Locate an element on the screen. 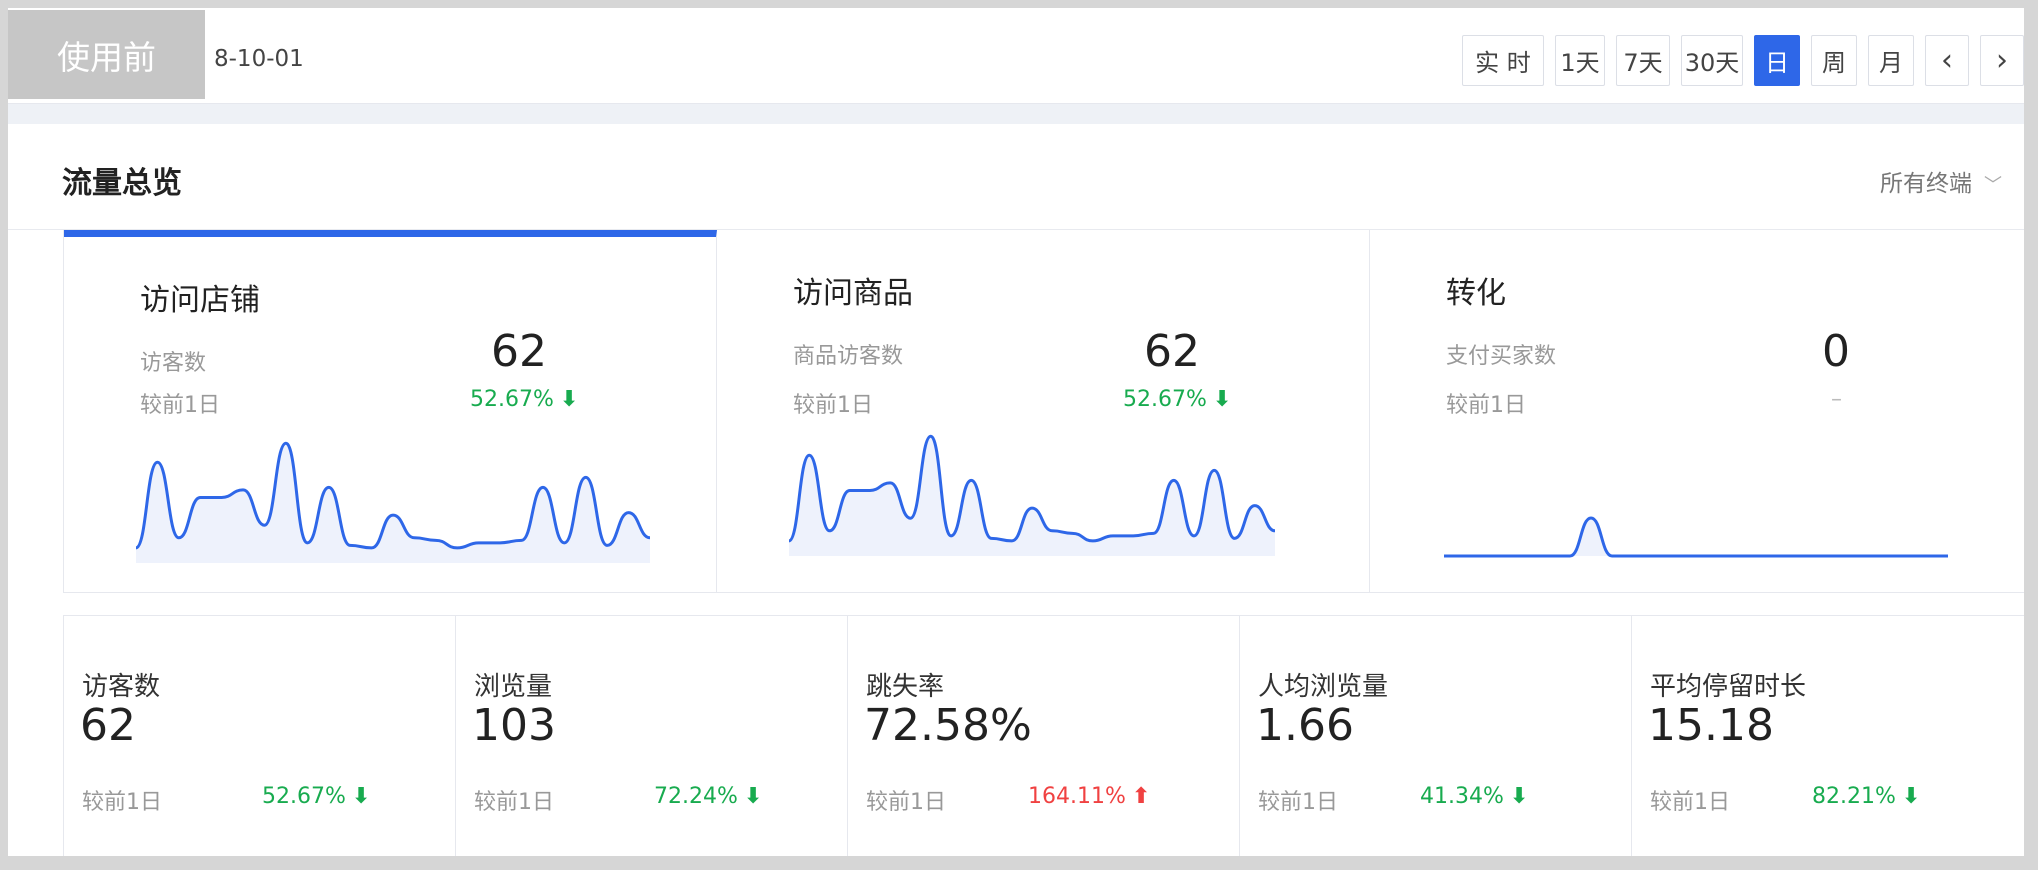  range-button-week: 周 is located at coordinates (1834, 60).